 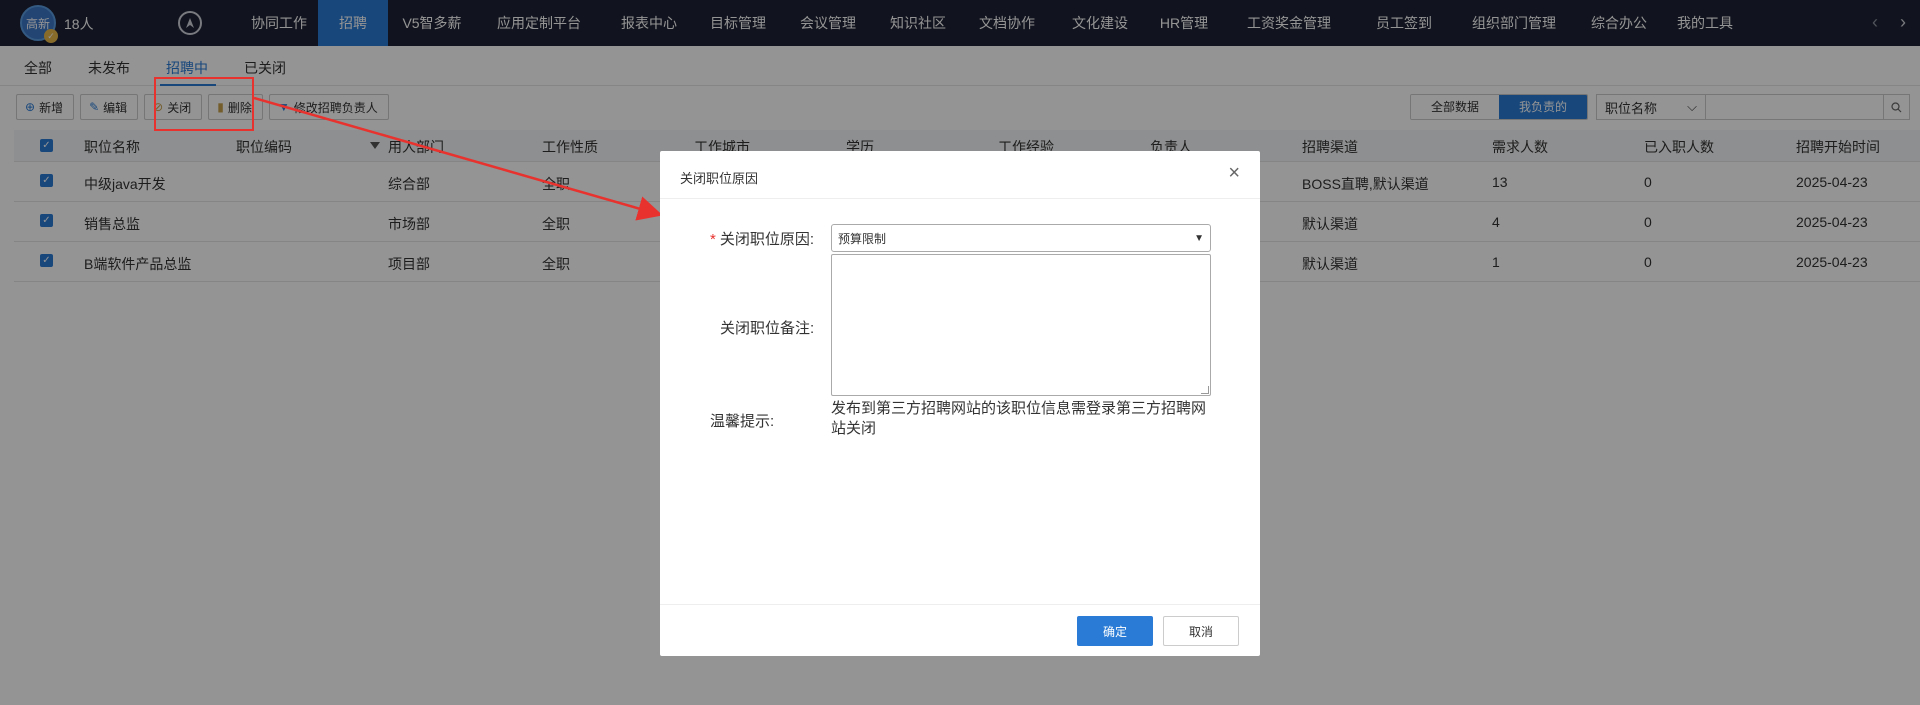 I want to click on reason-label: * 关闭职位原因:, so click(x=762, y=239).